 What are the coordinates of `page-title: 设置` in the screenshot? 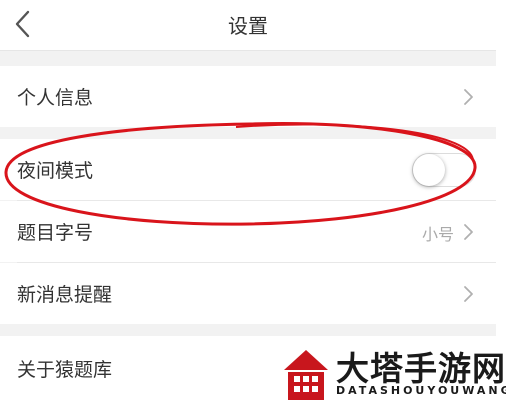 It's located at (248, 26).